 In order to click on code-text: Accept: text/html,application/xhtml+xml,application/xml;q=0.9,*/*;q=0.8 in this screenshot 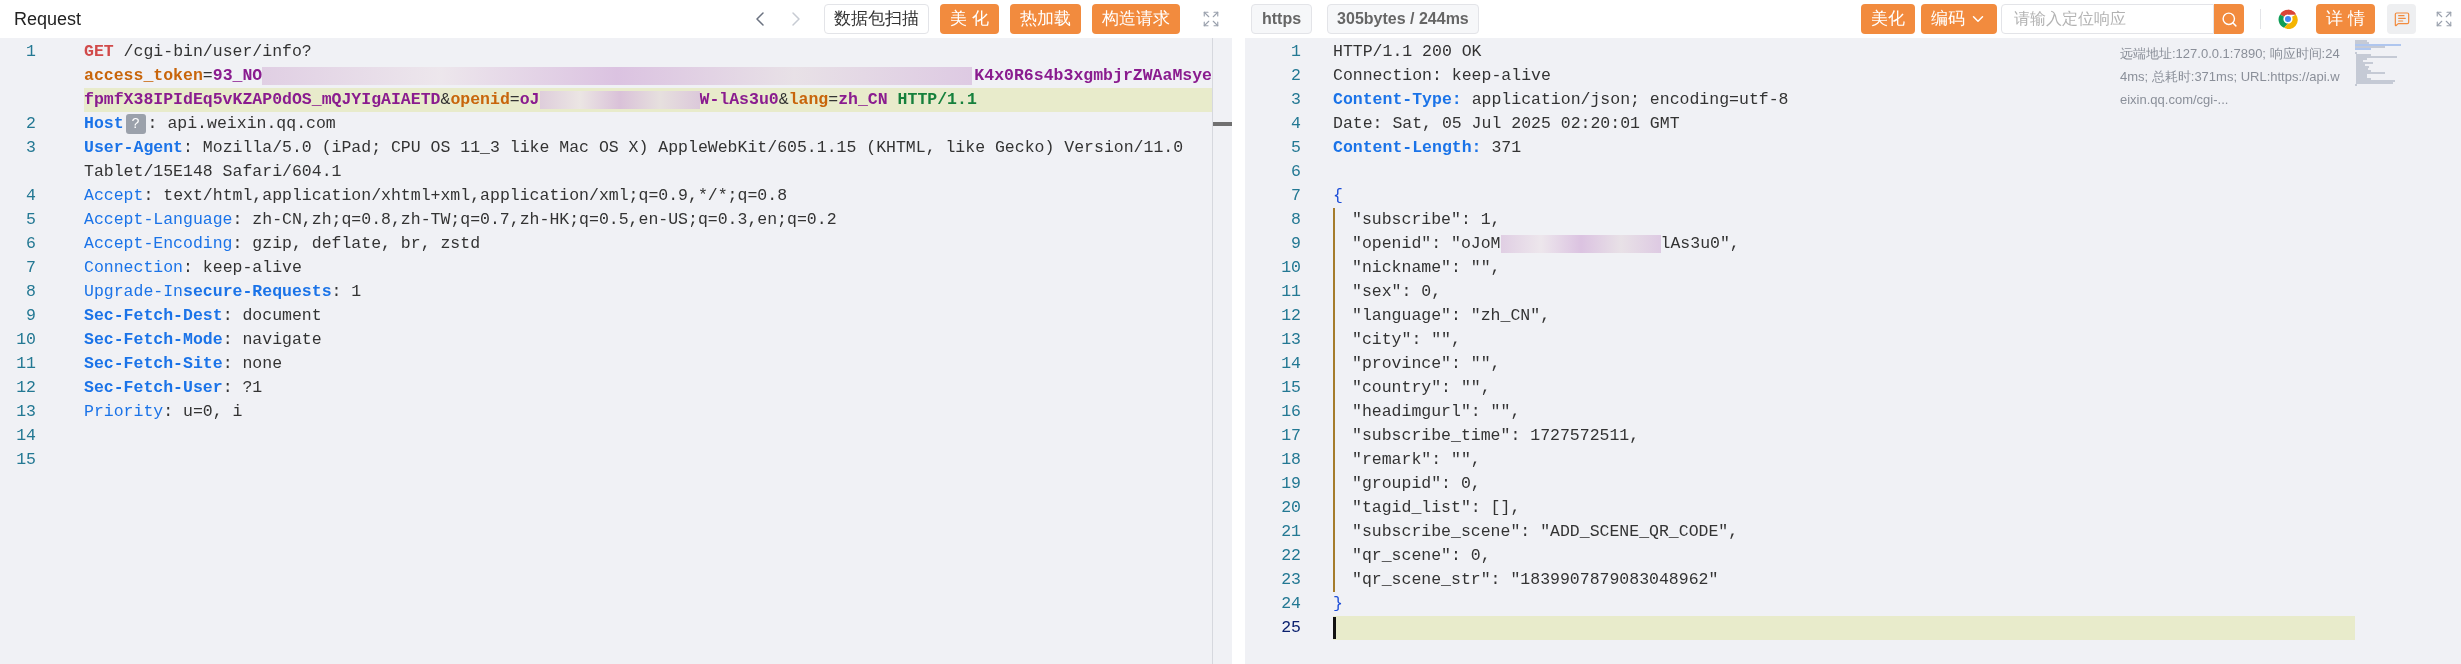, I will do `click(436, 195)`.